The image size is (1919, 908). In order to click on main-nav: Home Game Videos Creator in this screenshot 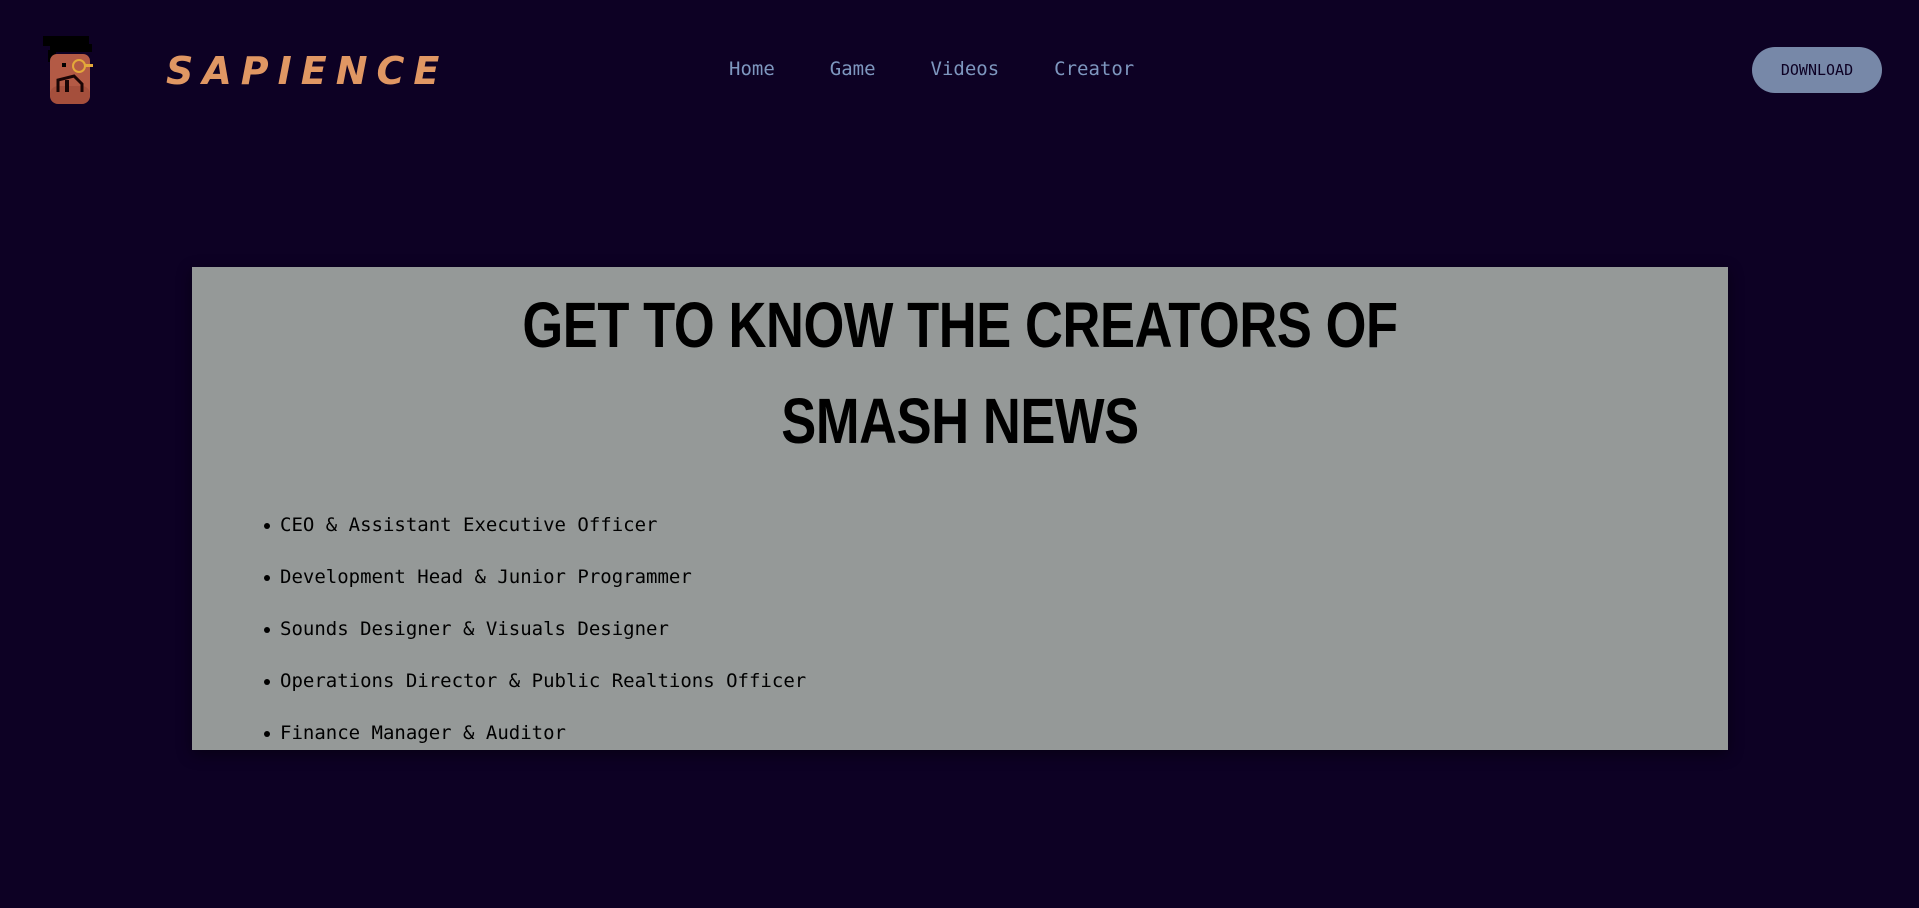, I will do `click(959, 69)`.